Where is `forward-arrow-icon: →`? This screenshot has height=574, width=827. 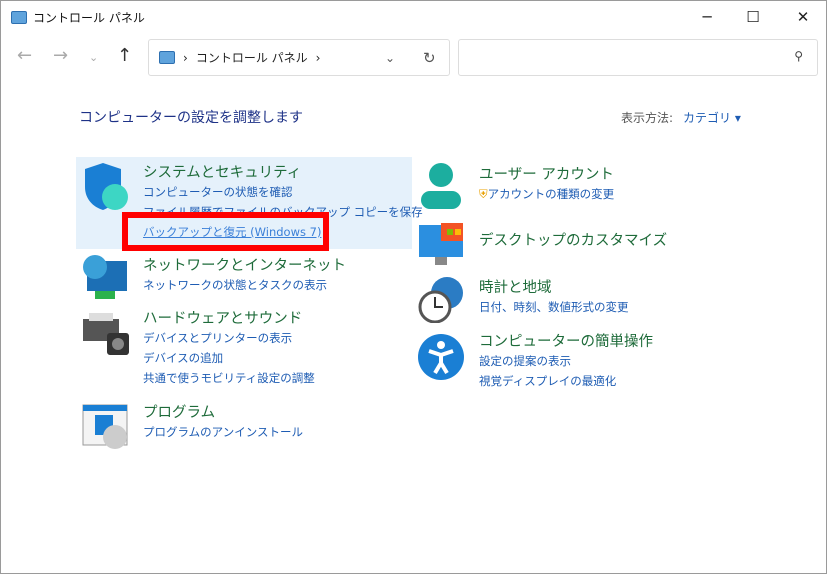 forward-arrow-icon: → is located at coordinates (60, 55).